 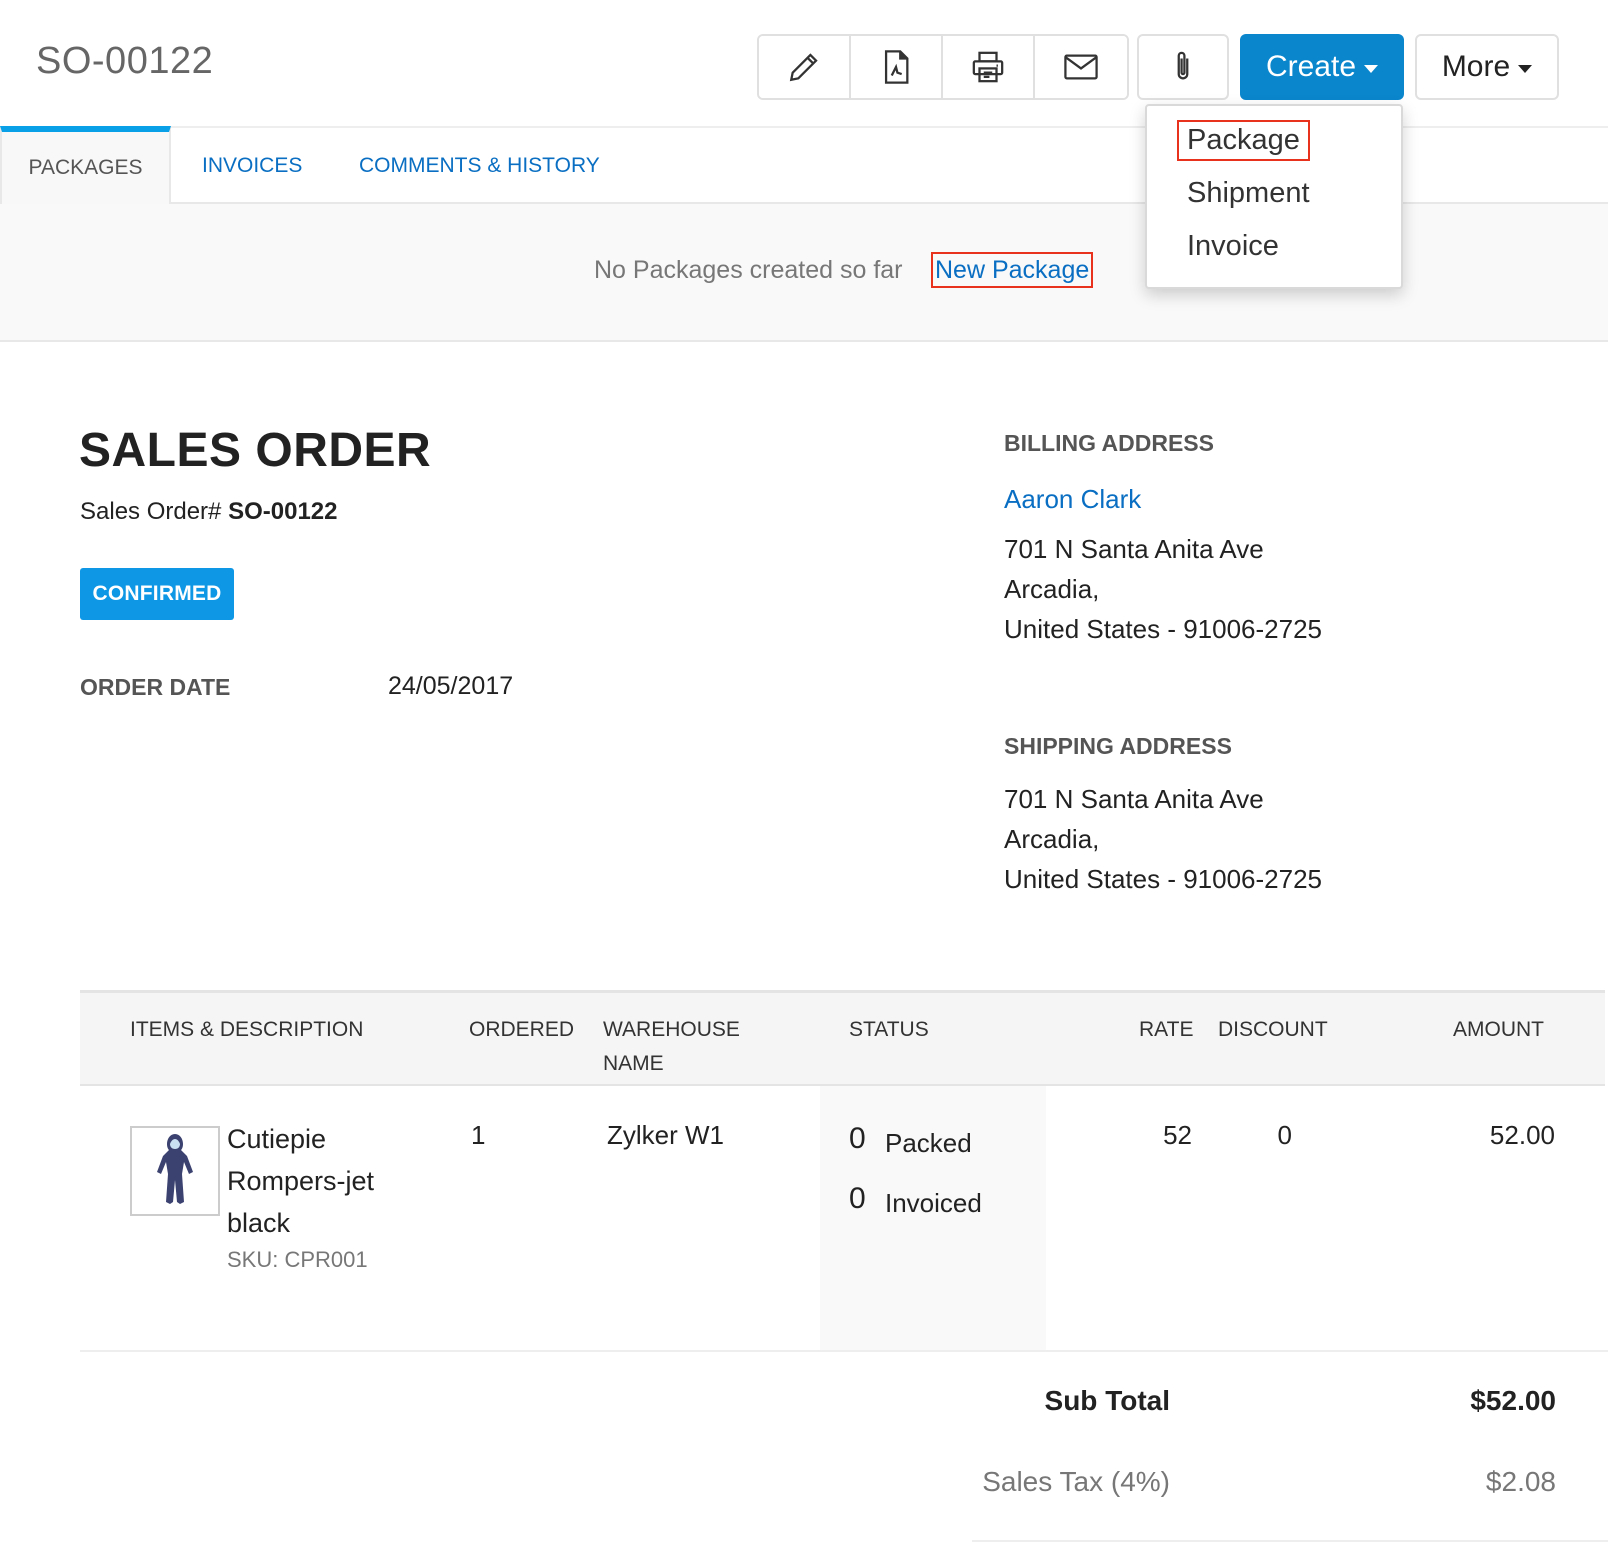 I want to click on more-dropdown-button: More, so click(x=1487, y=67).